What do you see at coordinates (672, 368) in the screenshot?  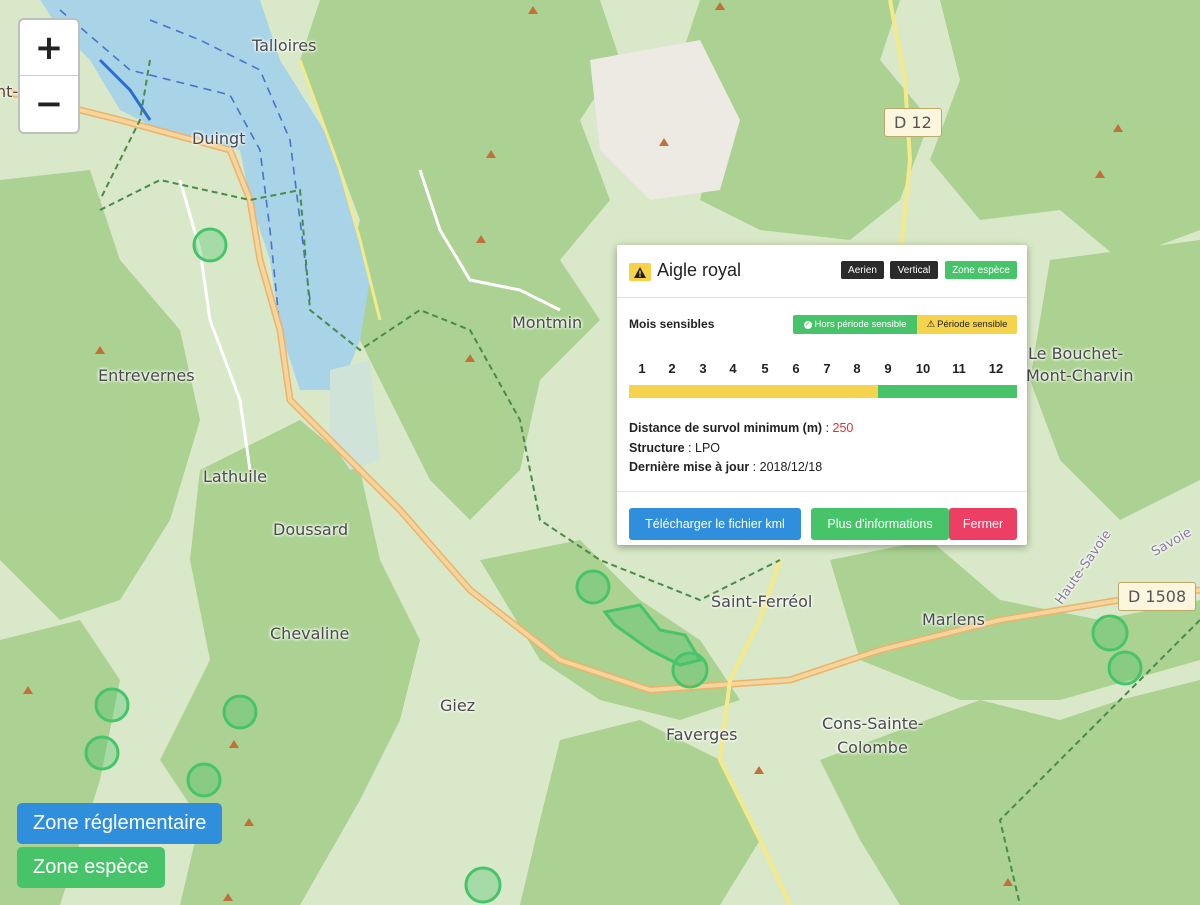 I see `month-label: 2` at bounding box center [672, 368].